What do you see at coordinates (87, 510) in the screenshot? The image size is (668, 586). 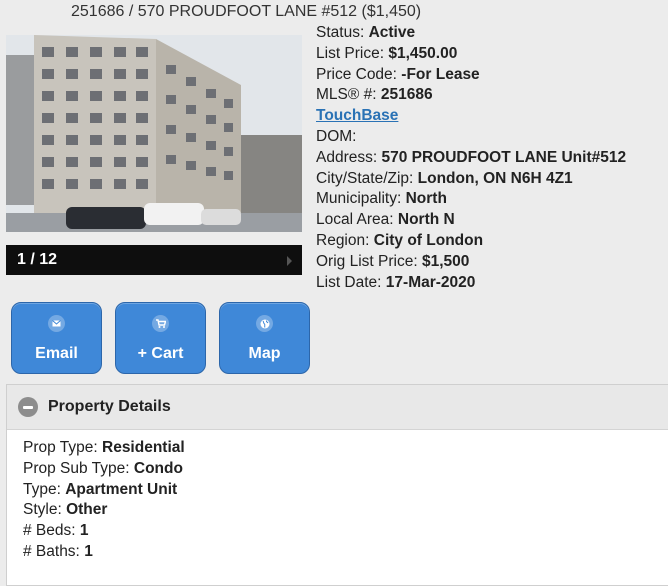 I see `style-value: Other` at bounding box center [87, 510].